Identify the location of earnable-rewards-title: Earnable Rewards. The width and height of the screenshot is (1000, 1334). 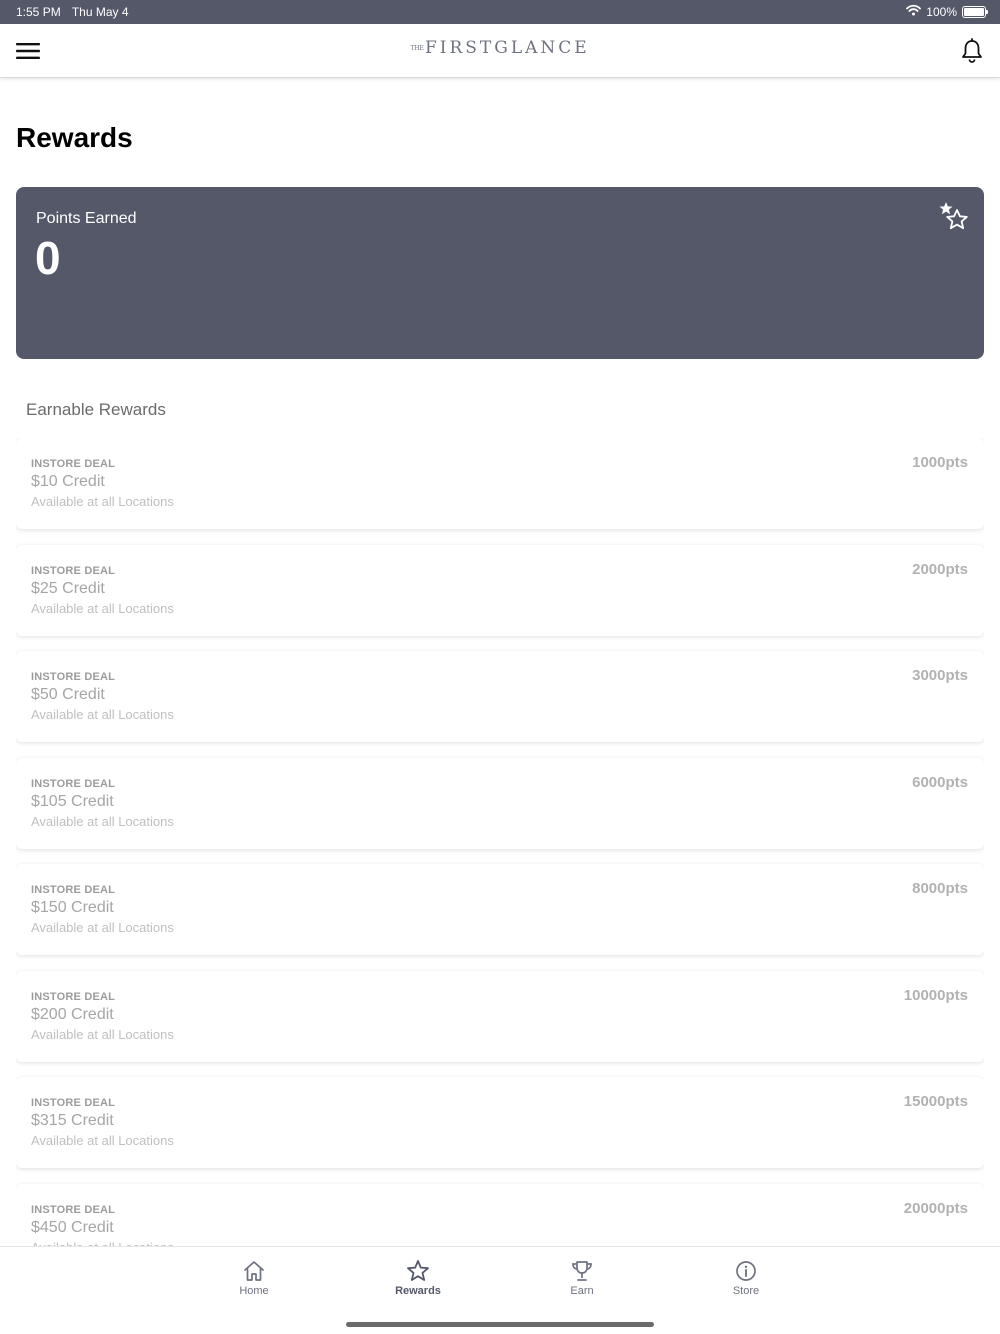
(96, 409).